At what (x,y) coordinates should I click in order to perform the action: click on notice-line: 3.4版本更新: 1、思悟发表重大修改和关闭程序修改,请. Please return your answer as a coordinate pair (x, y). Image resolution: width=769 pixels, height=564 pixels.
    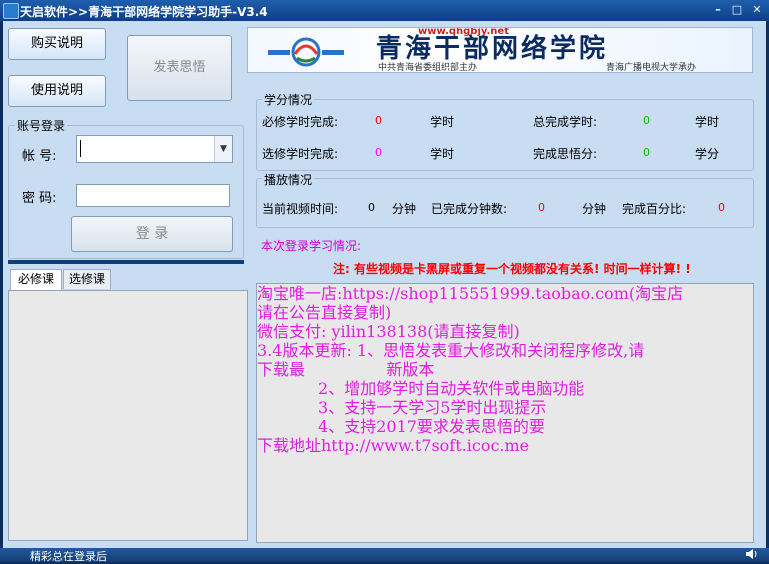
    Looking at the image, I should click on (451, 350).